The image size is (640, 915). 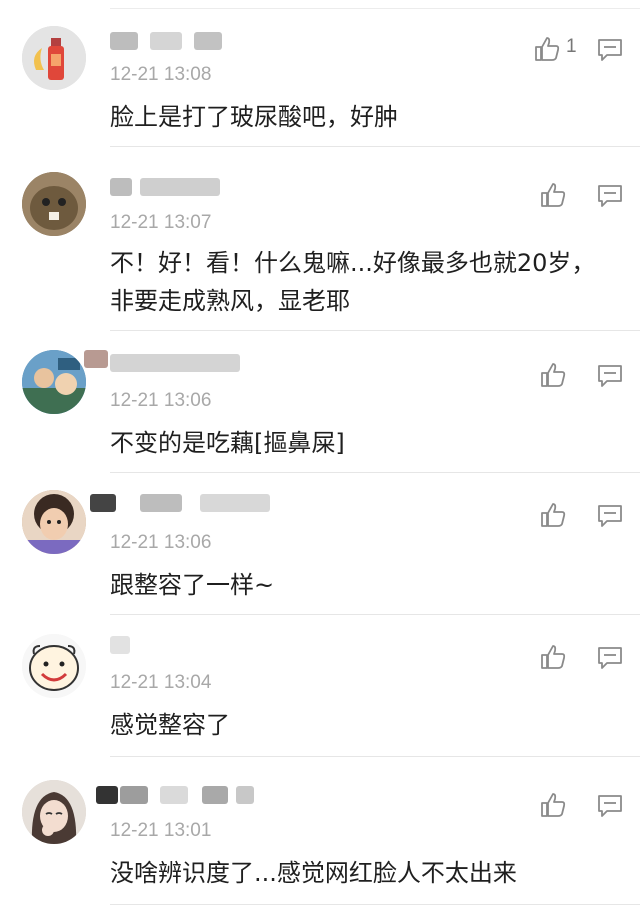 What do you see at coordinates (161, 74) in the screenshot?
I see `comment-time: 12-21 13:08` at bounding box center [161, 74].